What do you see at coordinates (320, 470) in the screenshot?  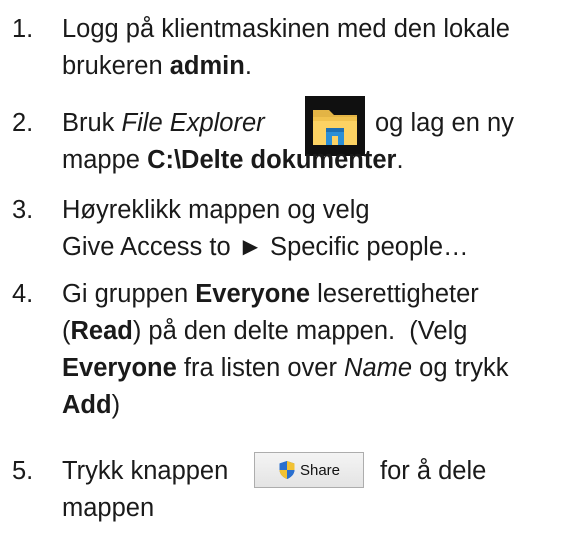 I see `share-button-label: Share` at bounding box center [320, 470].